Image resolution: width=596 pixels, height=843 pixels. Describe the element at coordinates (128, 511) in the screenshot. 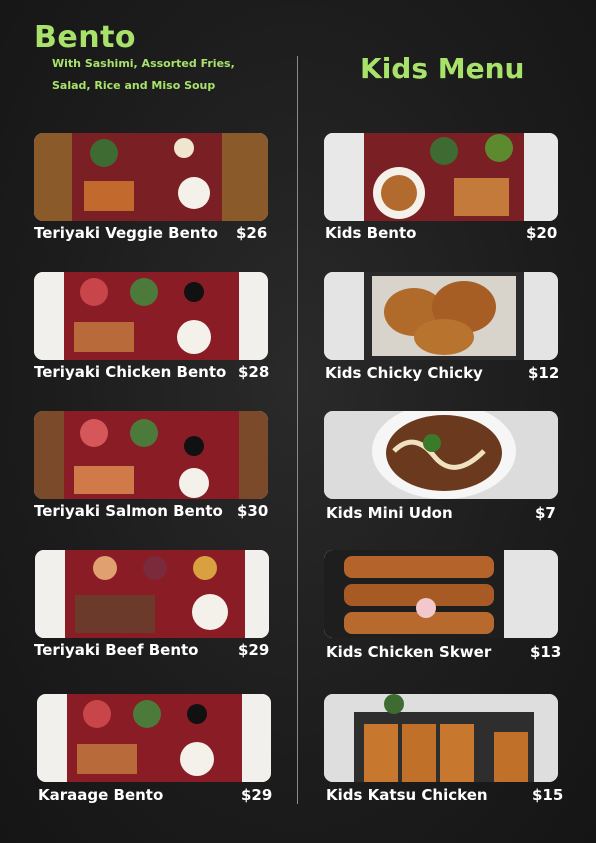

I see `item-name: Teriyaki Salmon Bento` at that location.